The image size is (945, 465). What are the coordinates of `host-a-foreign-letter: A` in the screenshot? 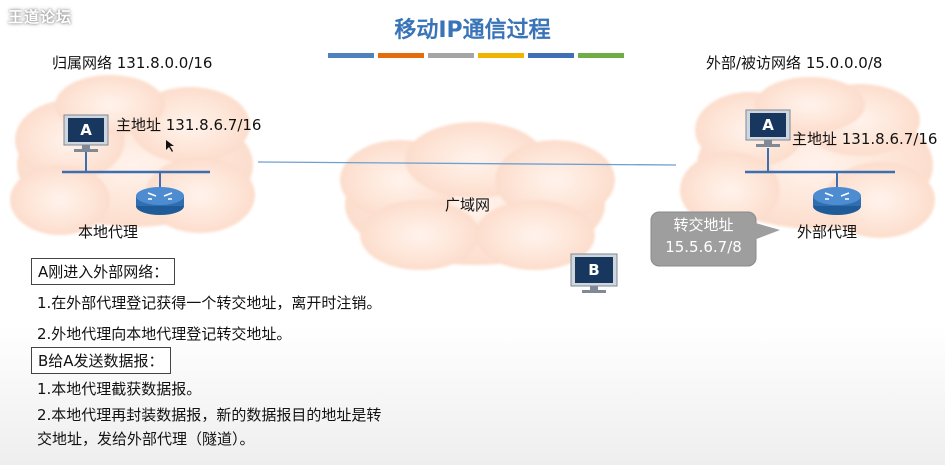 It's located at (768, 125).